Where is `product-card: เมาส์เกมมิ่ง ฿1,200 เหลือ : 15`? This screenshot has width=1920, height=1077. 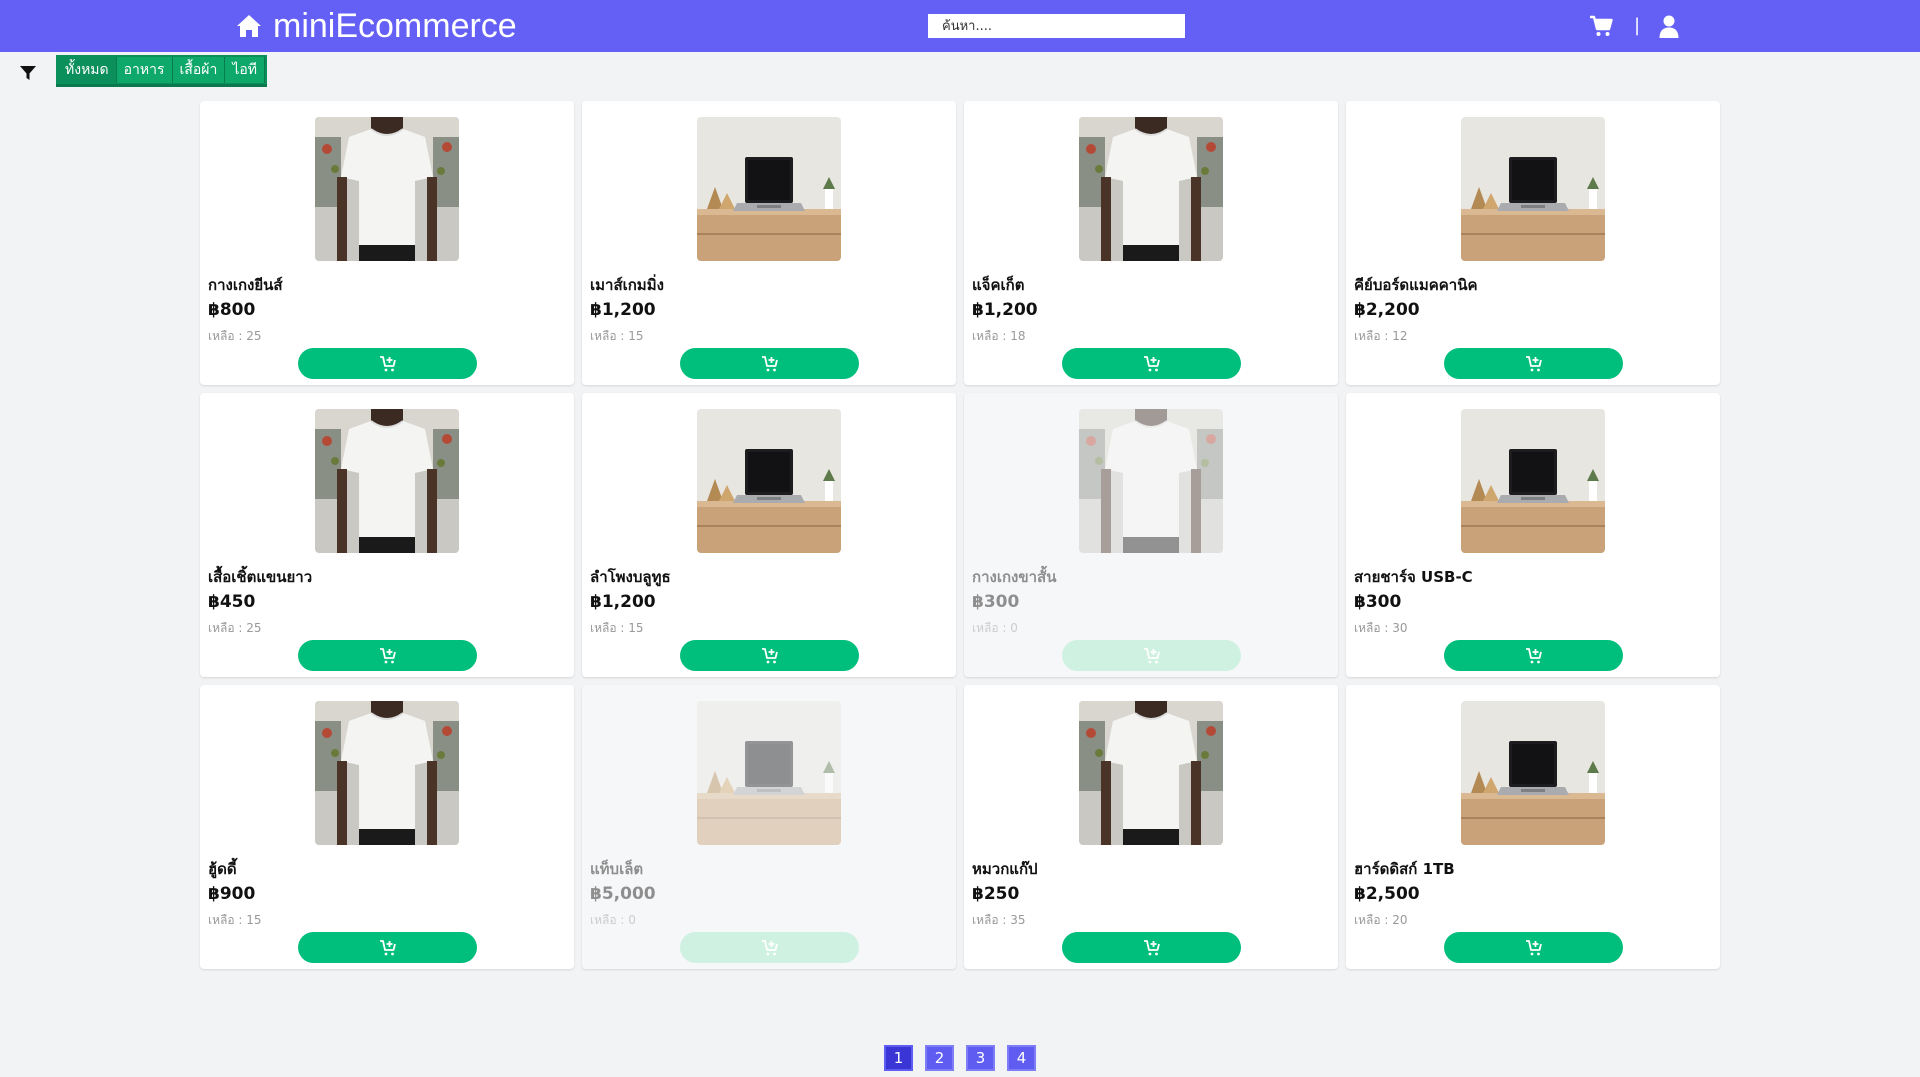 product-card: เมาส์เกมมิ่ง ฿1,200 เหลือ : 15 is located at coordinates (769, 243).